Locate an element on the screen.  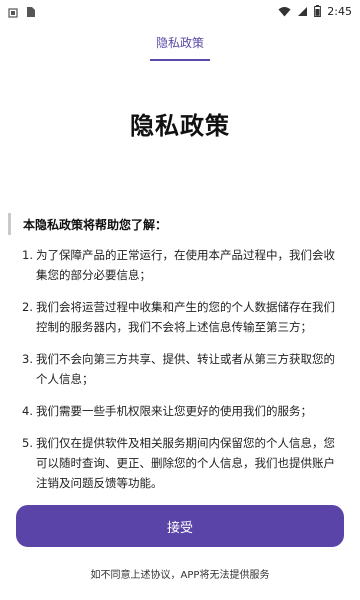
footer-note: 如不同意上述协议，APP将无法提供服务 is located at coordinates (180, 575).